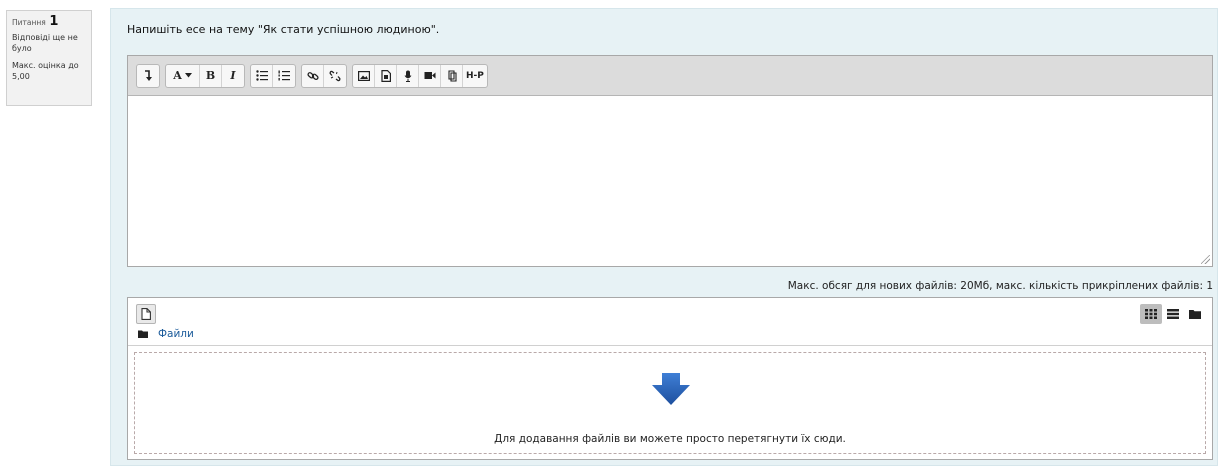 The image size is (1223, 468). I want to click on toolbar-group-links, so click(324, 75).